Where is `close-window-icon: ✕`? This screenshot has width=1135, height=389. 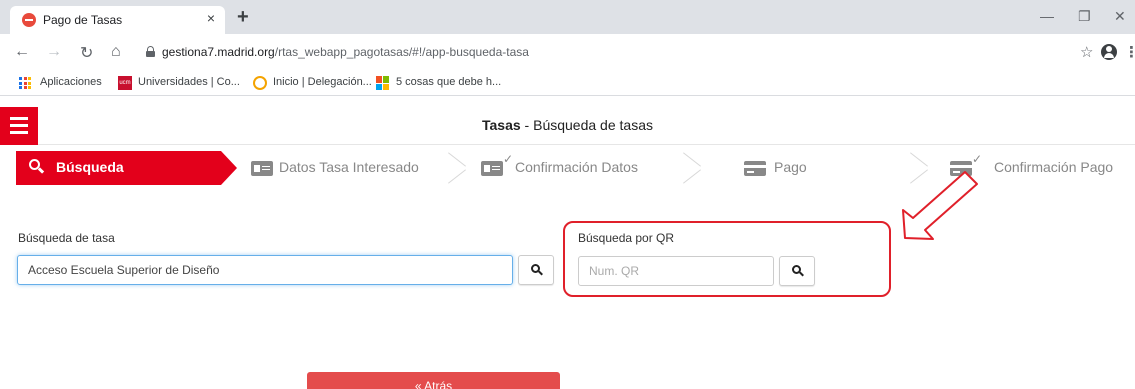 close-window-icon: ✕ is located at coordinates (1120, 16).